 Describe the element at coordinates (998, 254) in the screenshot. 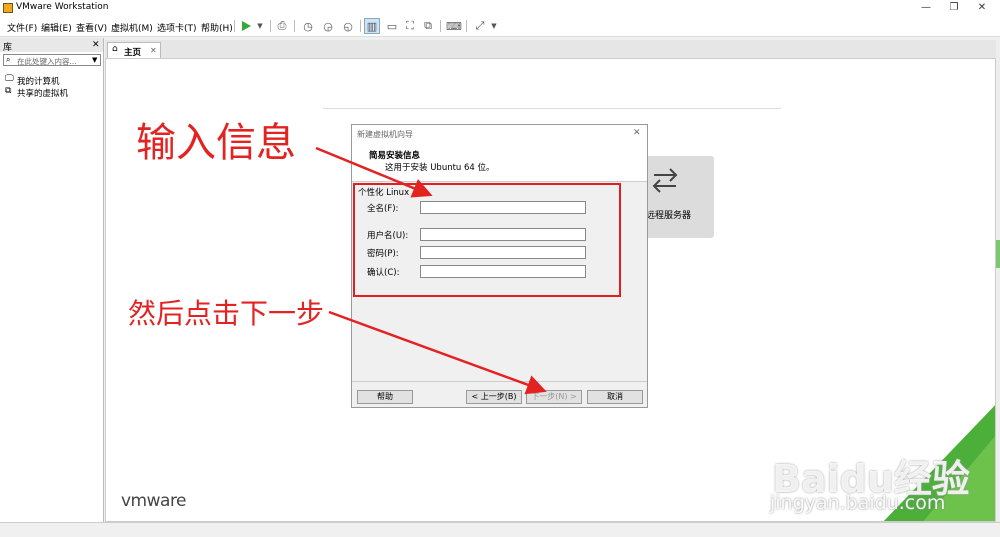

I see `scrollbar-thumb` at that location.